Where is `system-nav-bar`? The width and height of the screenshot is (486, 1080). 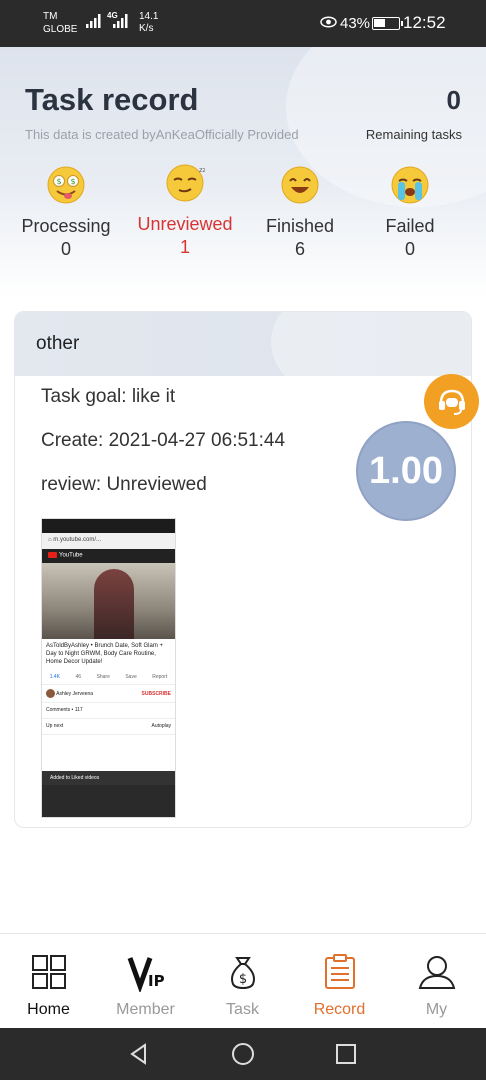
system-nav-bar is located at coordinates (243, 1054).